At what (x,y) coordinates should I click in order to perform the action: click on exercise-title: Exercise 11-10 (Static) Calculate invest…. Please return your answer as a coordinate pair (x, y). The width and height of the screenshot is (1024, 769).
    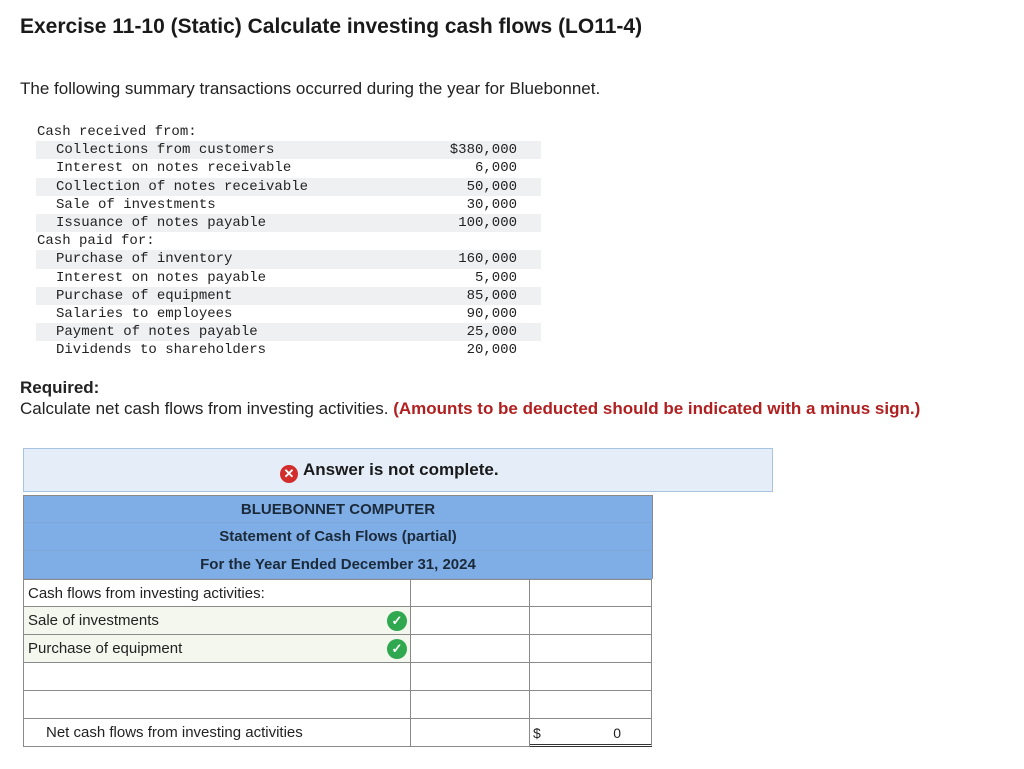
    Looking at the image, I should click on (331, 26).